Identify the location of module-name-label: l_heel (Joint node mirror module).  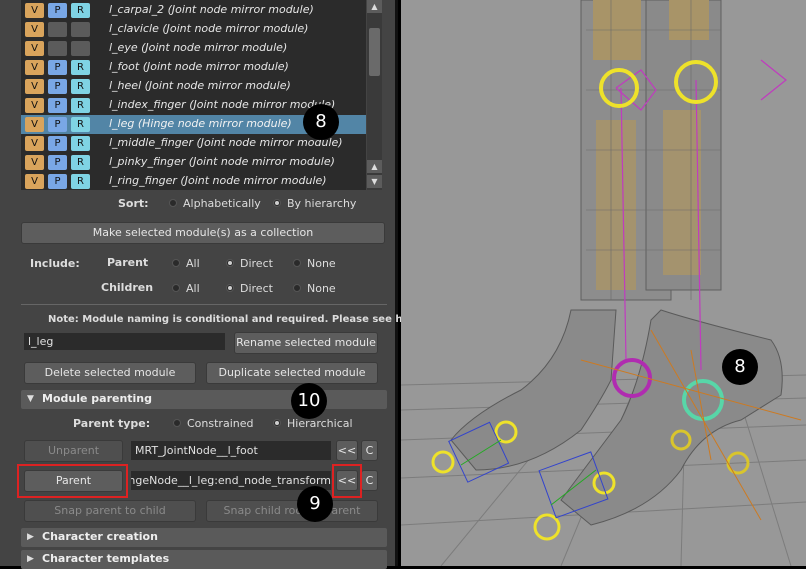
(200, 85).